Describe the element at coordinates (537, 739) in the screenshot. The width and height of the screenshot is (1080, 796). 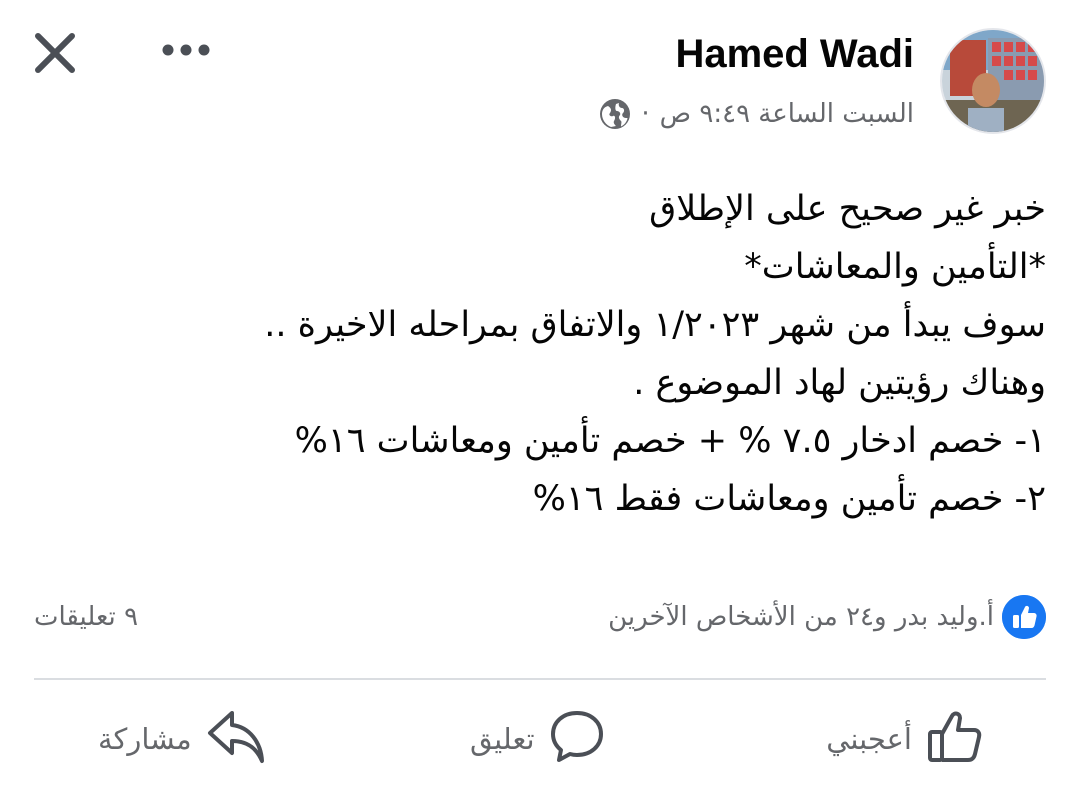
I see `comment-button: تعليق` at that location.